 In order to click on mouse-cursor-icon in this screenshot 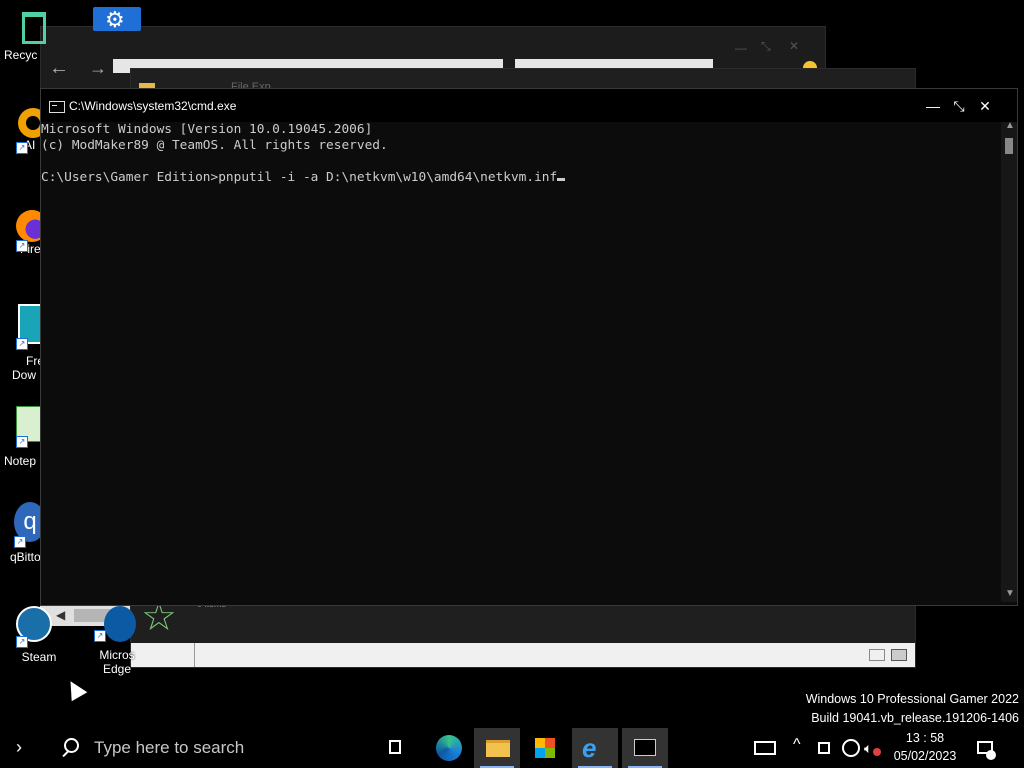, I will do `click(75, 689)`.